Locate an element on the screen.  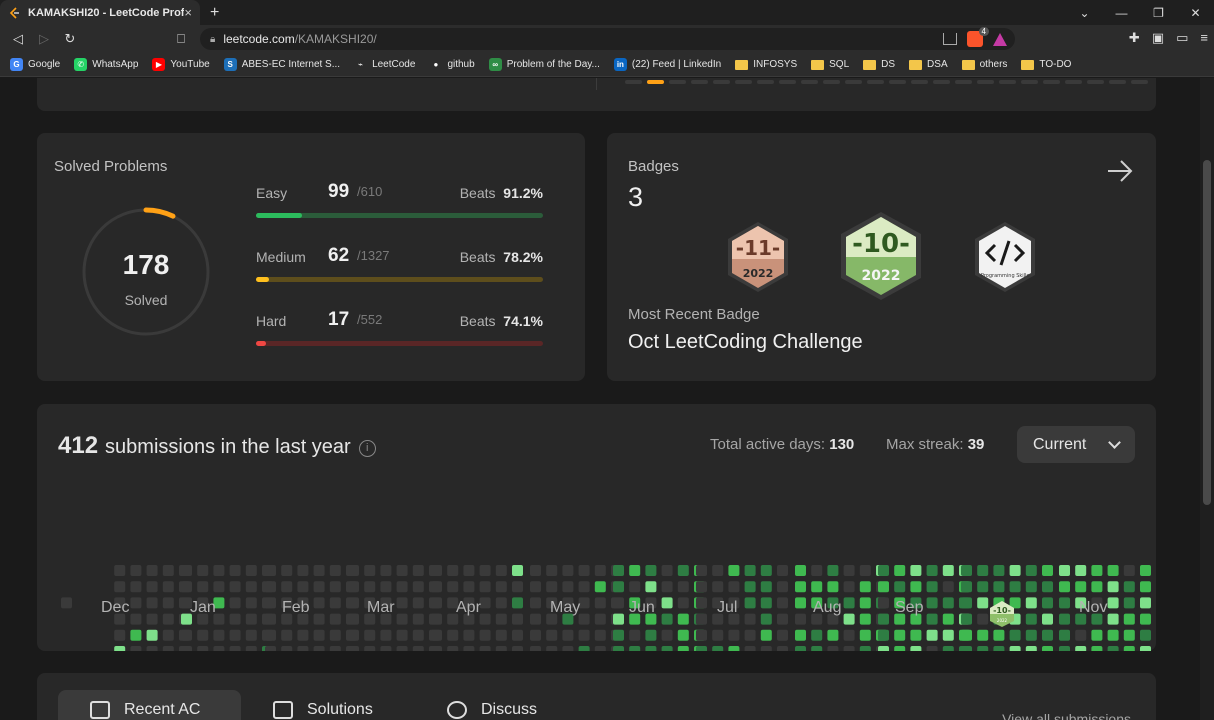
bookmark-item: G Google is located at coordinates (35, 64).